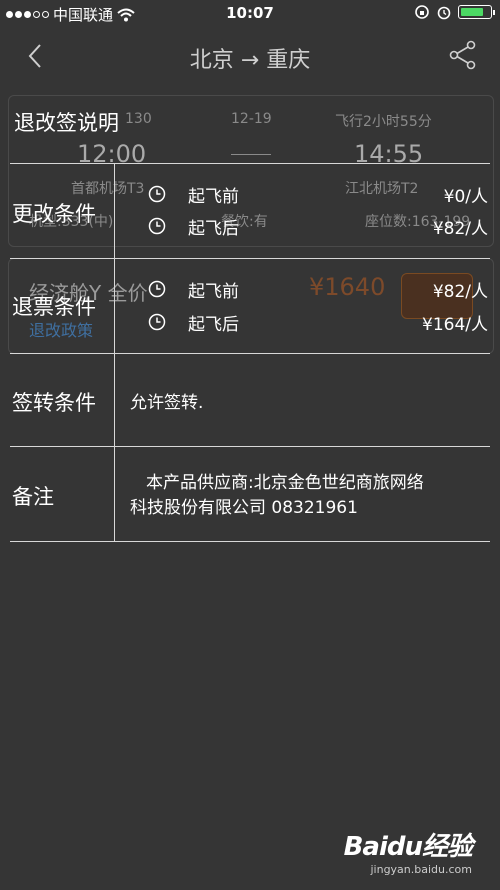 The image size is (500, 890). What do you see at coordinates (318, 226) in the screenshot?
I see `change-after-departure: 起飞后 ¥82/人` at bounding box center [318, 226].